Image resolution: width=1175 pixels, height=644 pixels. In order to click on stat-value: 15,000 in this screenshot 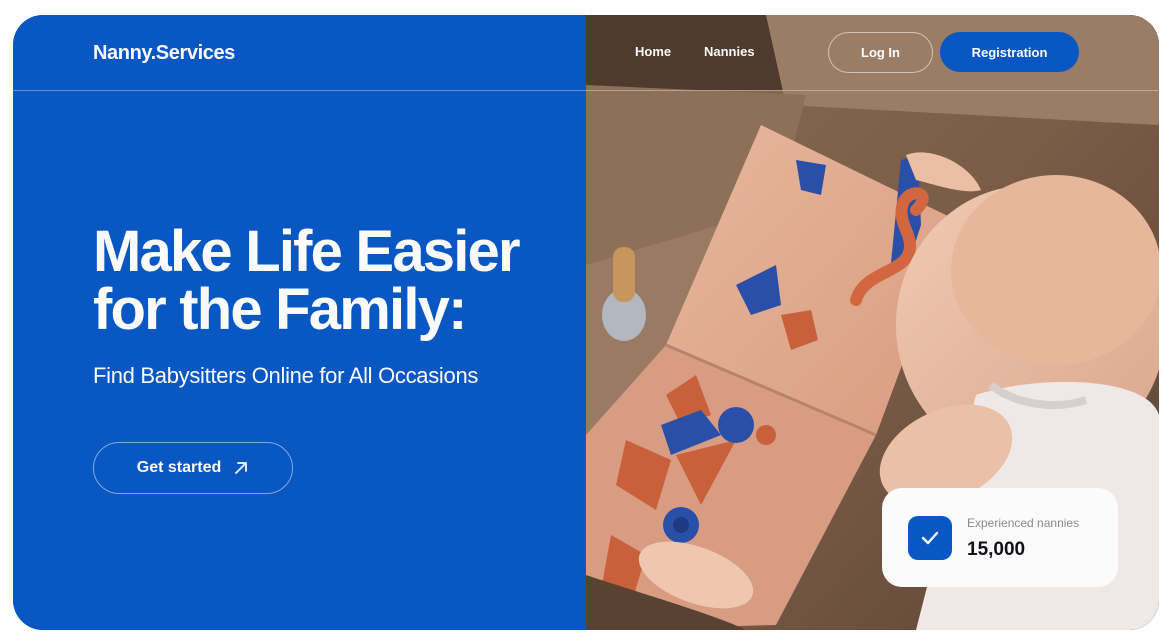, I will do `click(996, 549)`.